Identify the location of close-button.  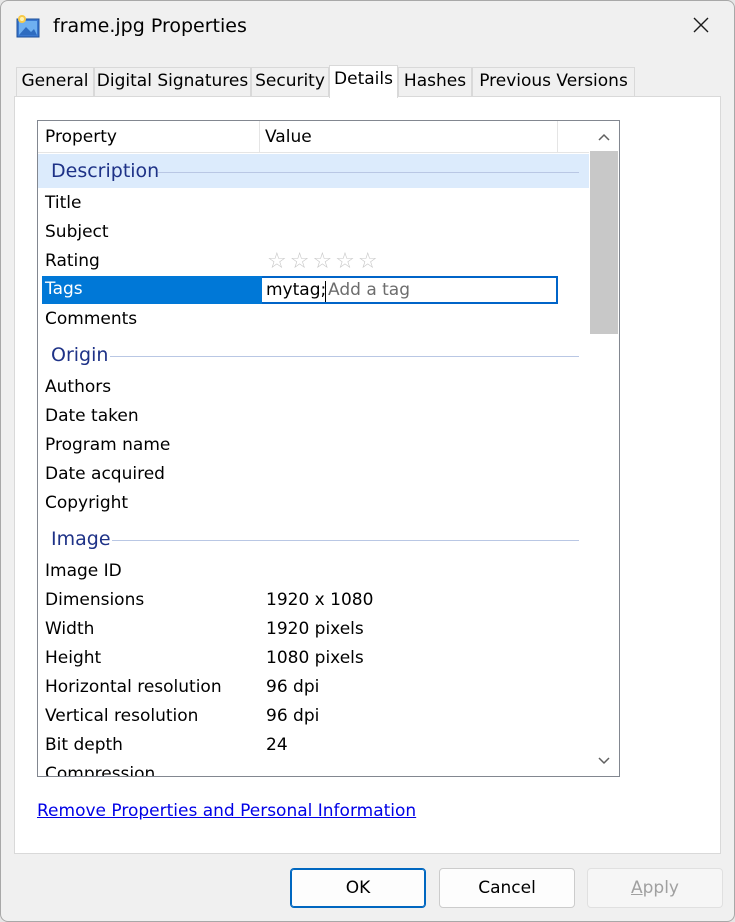
(701, 27).